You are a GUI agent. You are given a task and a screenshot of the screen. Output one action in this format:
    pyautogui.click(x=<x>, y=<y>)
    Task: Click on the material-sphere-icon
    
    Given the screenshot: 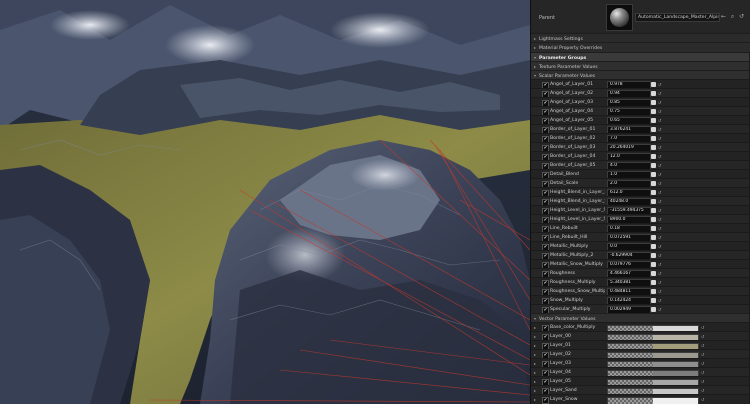 What is the action you would take?
    pyautogui.click(x=619, y=17)
    